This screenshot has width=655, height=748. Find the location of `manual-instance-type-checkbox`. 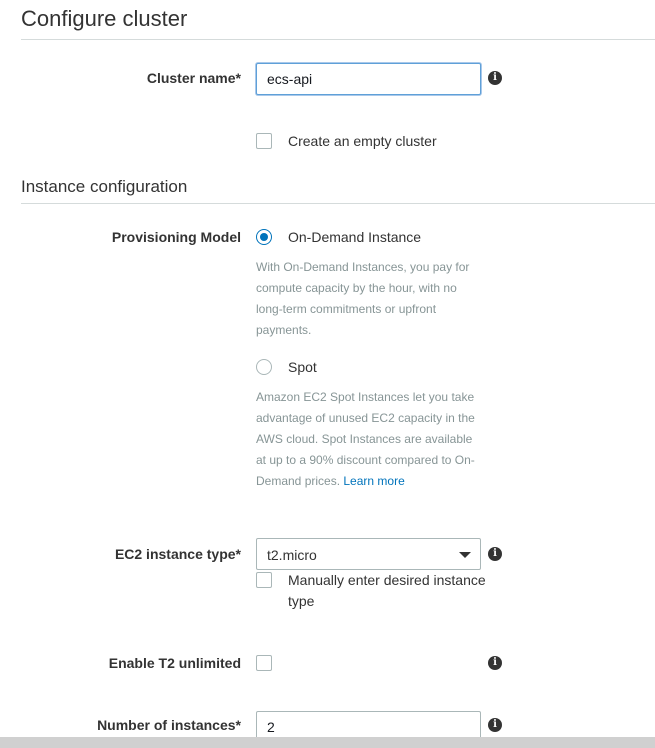

manual-instance-type-checkbox is located at coordinates (264, 580).